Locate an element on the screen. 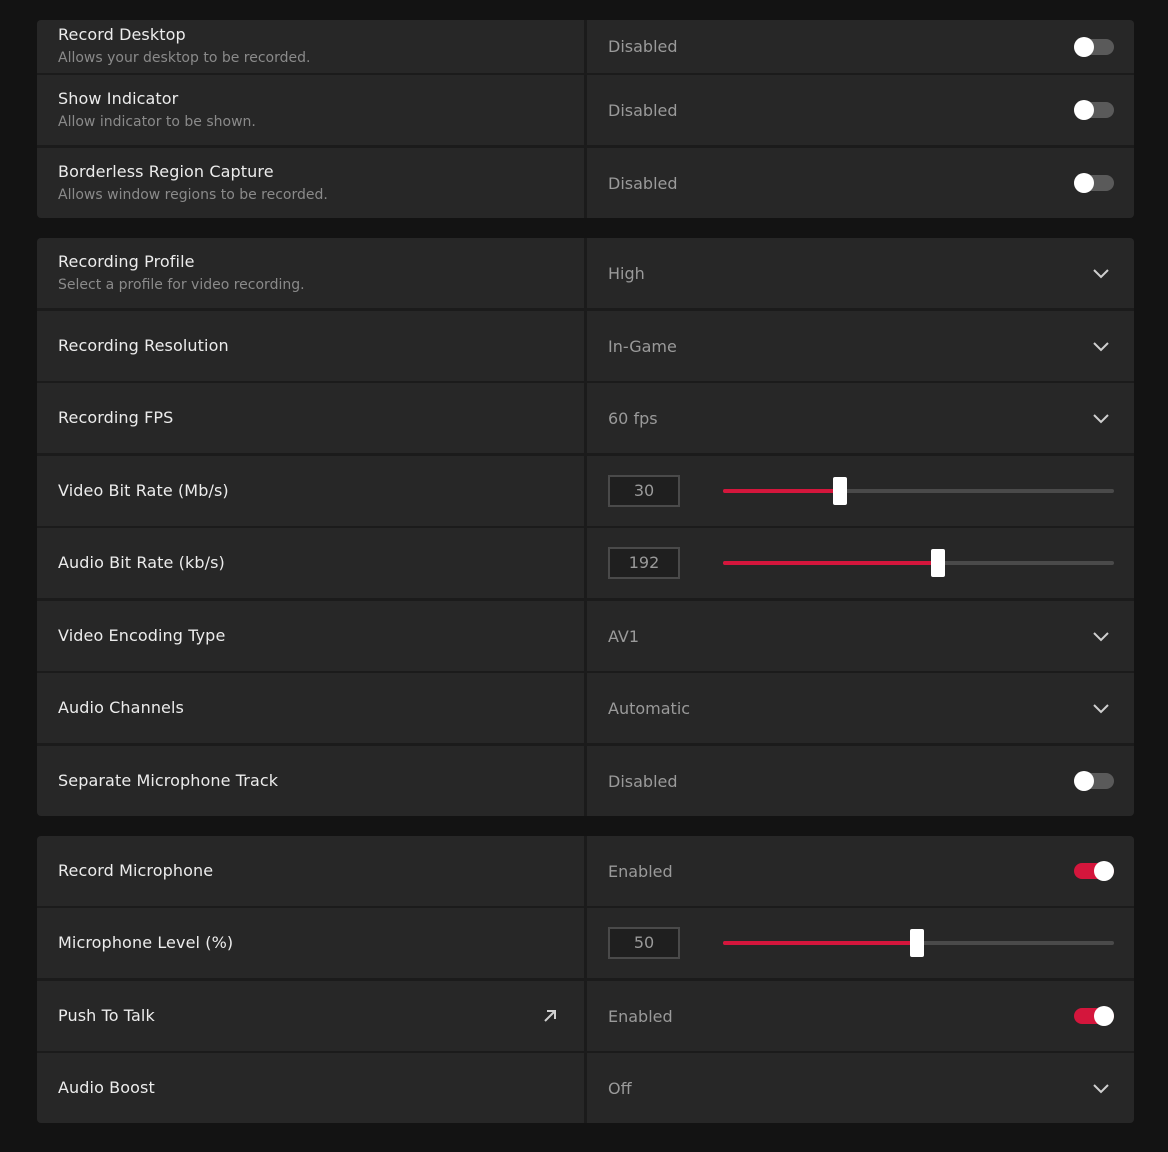  dropdown-value: In-Game is located at coordinates (642, 346).